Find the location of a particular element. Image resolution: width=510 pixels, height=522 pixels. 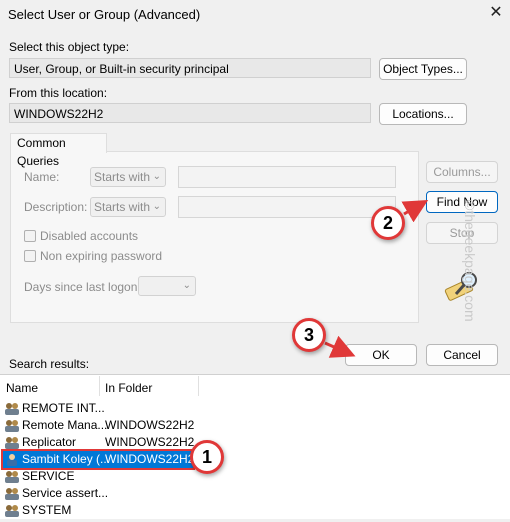

watermark: ©thegeekpage.com is located at coordinates (470, 261).